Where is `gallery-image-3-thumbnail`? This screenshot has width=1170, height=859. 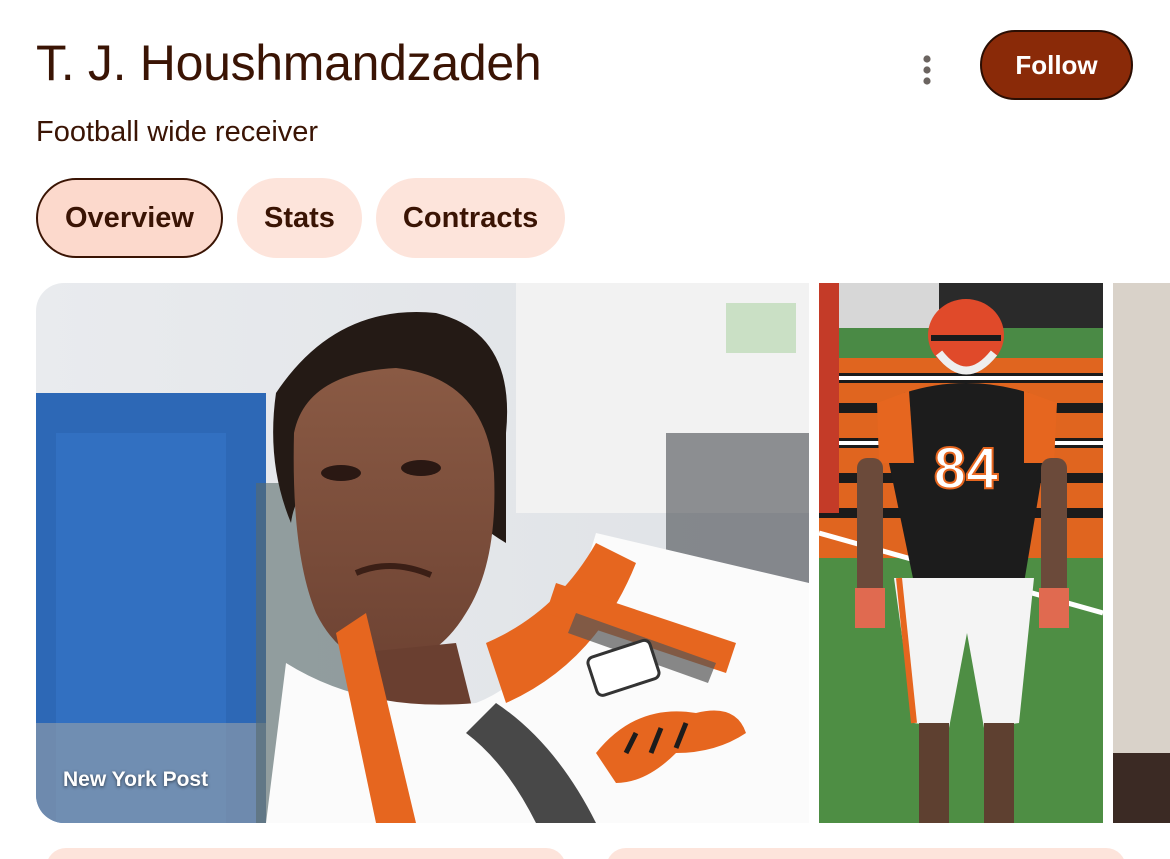
gallery-image-3-thumbnail is located at coordinates (1141, 553).